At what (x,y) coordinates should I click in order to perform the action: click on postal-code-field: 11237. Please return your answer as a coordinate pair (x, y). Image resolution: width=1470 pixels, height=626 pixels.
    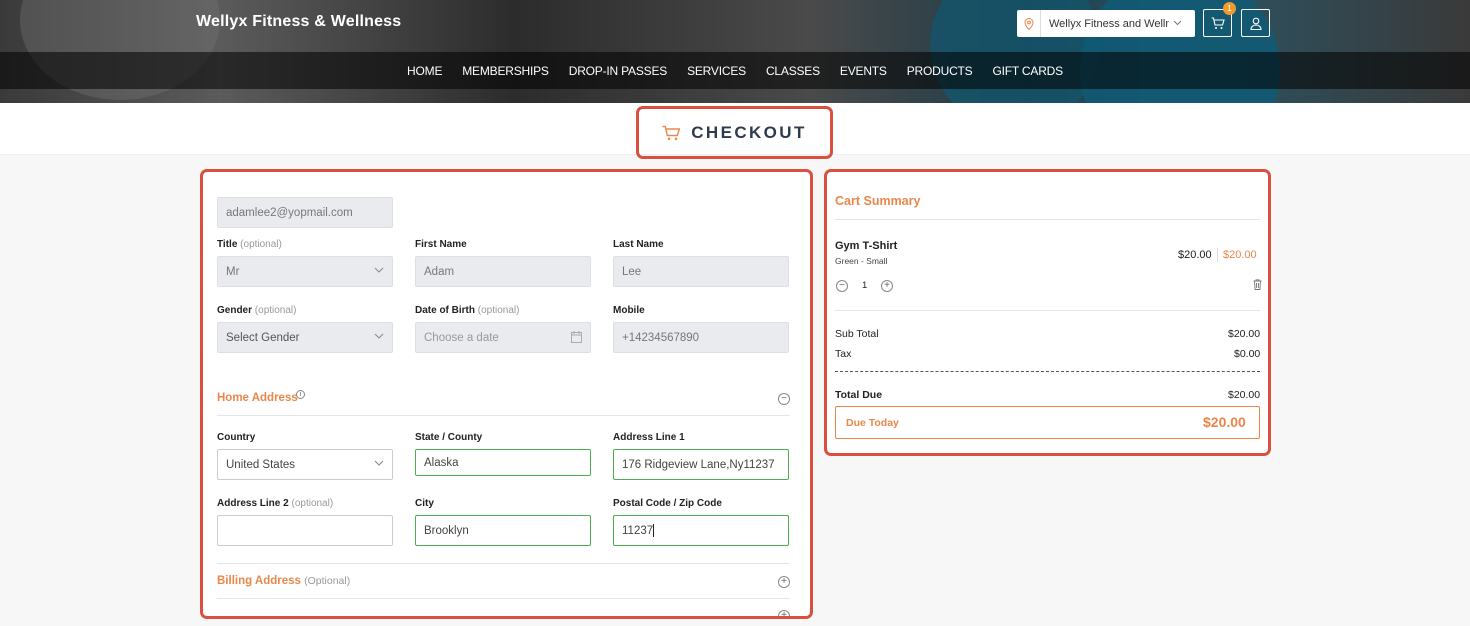
    Looking at the image, I should click on (701, 530).